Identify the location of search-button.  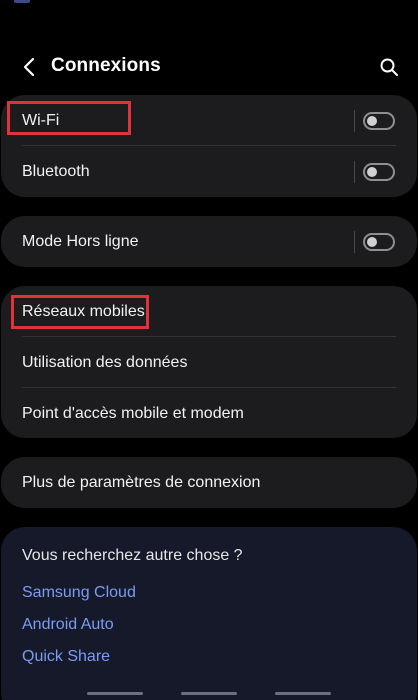
(389, 67).